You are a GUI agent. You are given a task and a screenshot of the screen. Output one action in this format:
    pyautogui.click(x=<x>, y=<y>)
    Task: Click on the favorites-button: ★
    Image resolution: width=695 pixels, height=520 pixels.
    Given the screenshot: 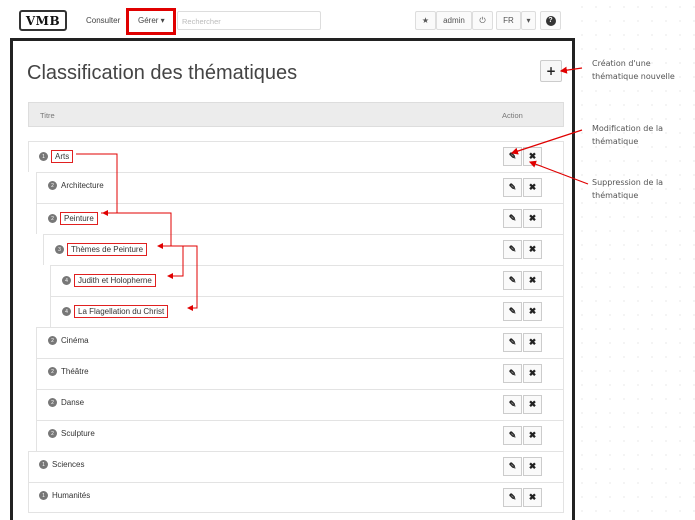 What is the action you would take?
    pyautogui.click(x=425, y=20)
    